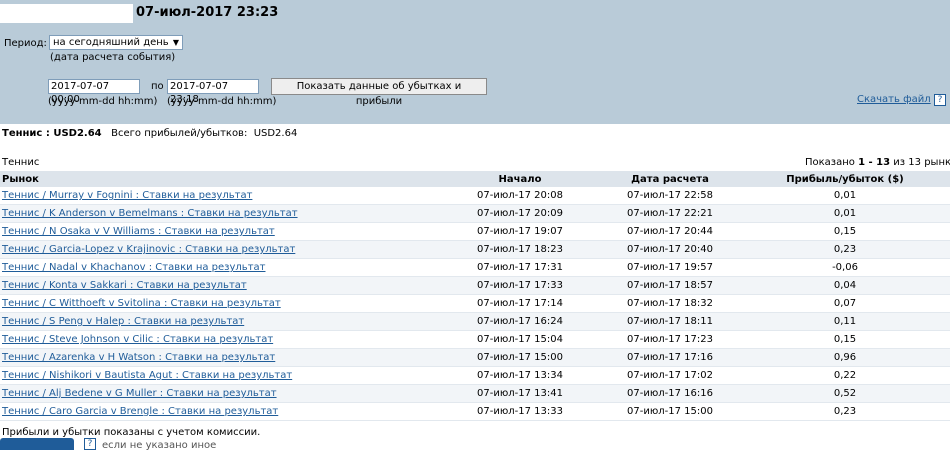 The height and width of the screenshot is (451, 950). Describe the element at coordinates (21, 162) in the screenshot. I see `table-sport-caption: Теннис` at that location.